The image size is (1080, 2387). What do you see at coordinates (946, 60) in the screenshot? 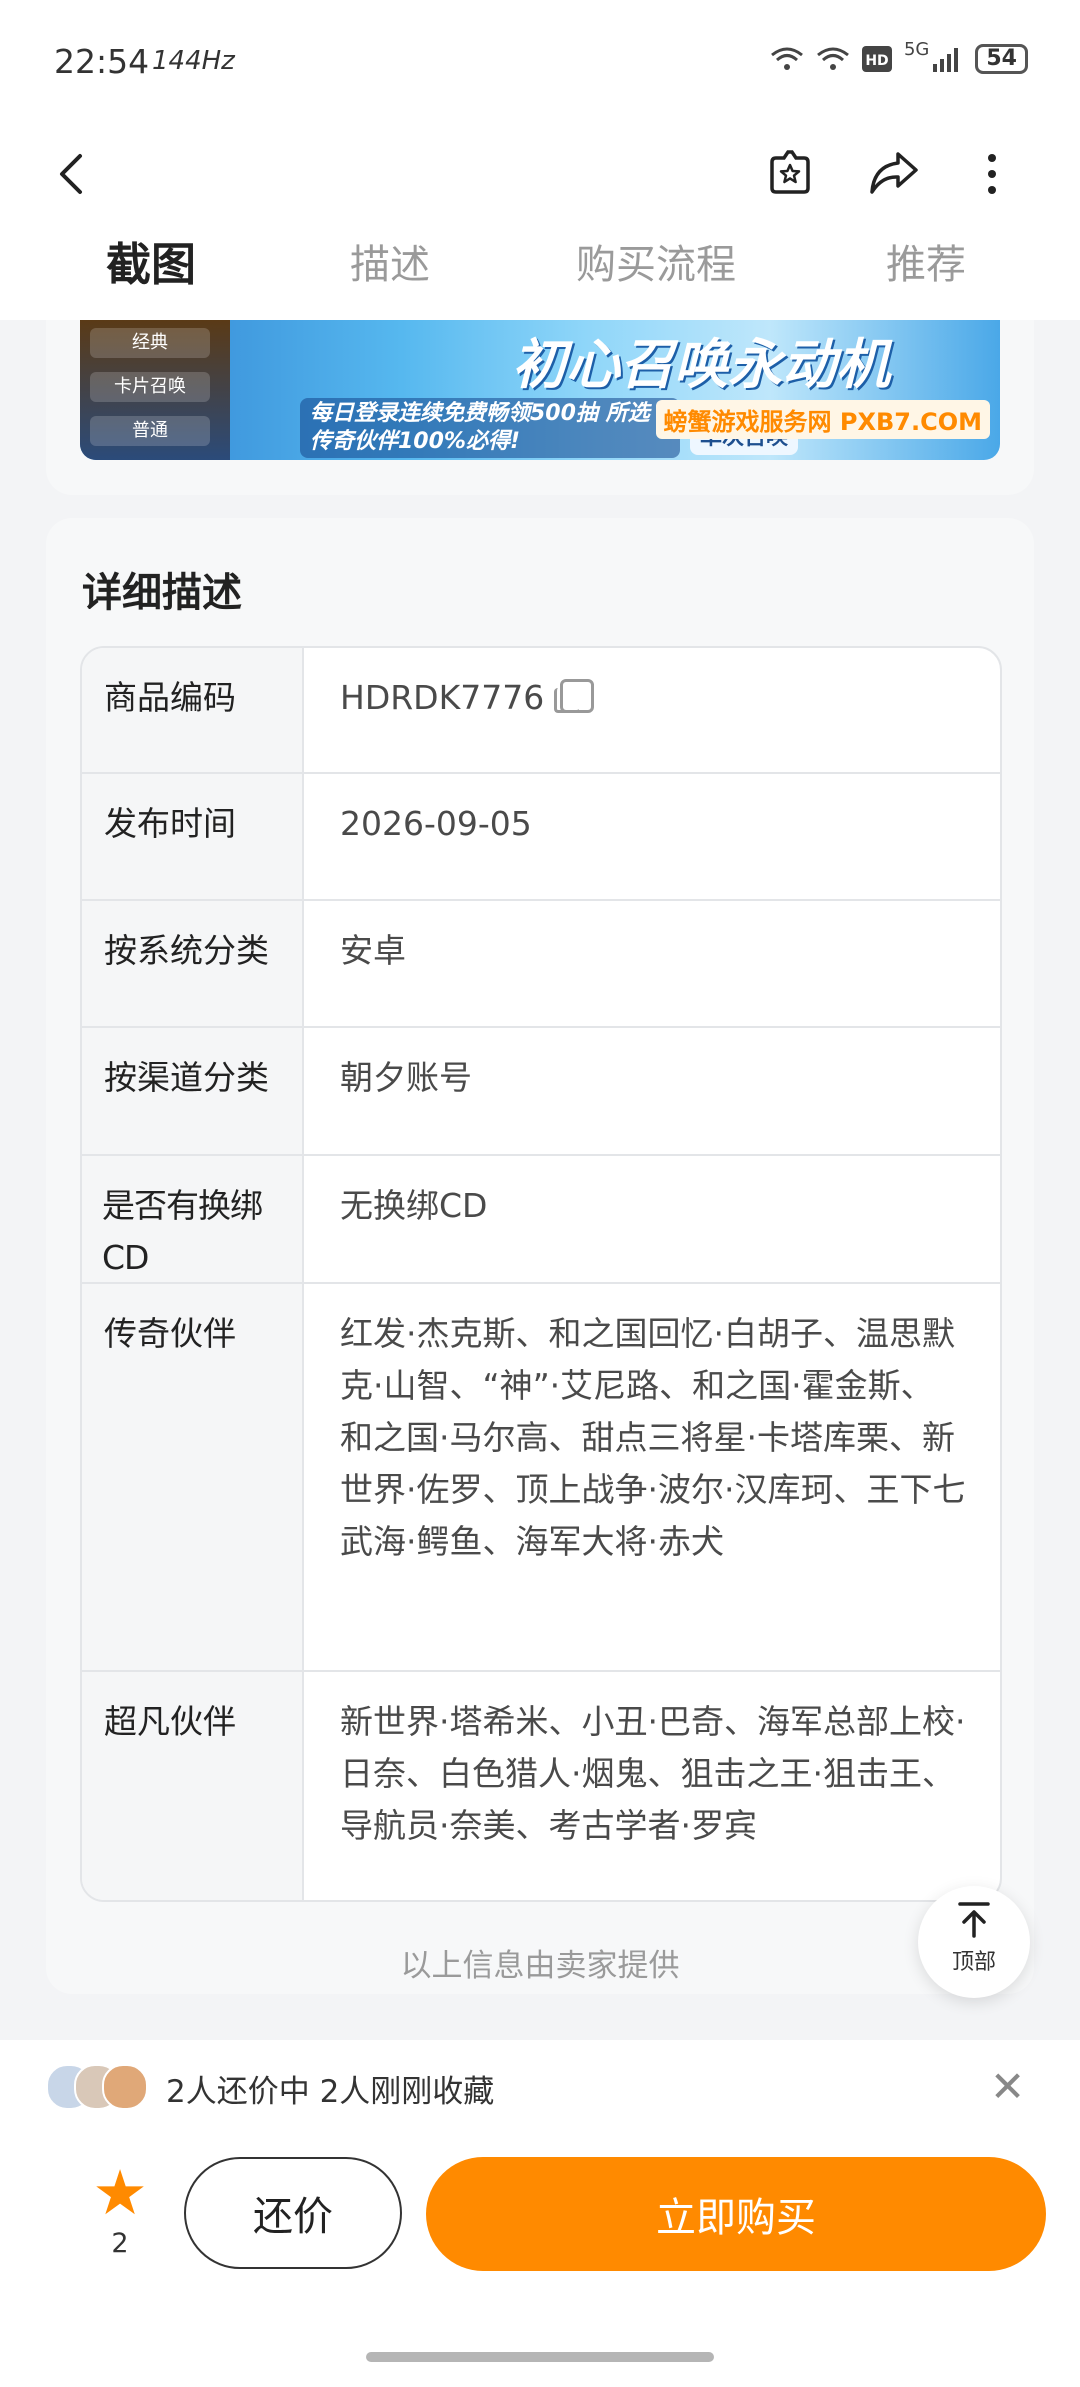
I see `signal-icon` at bounding box center [946, 60].